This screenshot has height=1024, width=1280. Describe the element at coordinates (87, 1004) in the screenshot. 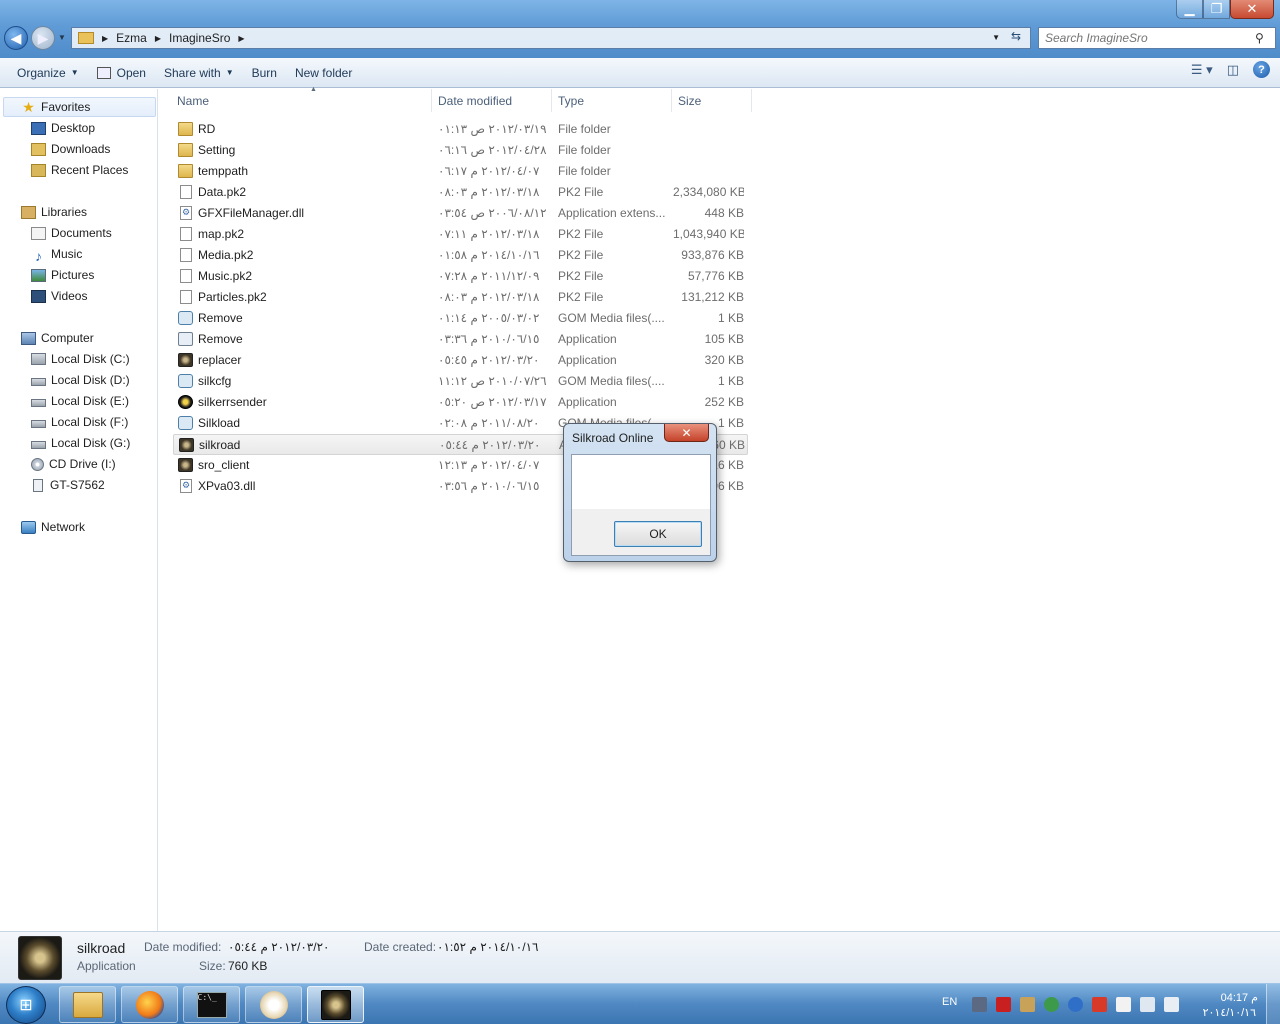

I see `taskbar-explorer` at that location.